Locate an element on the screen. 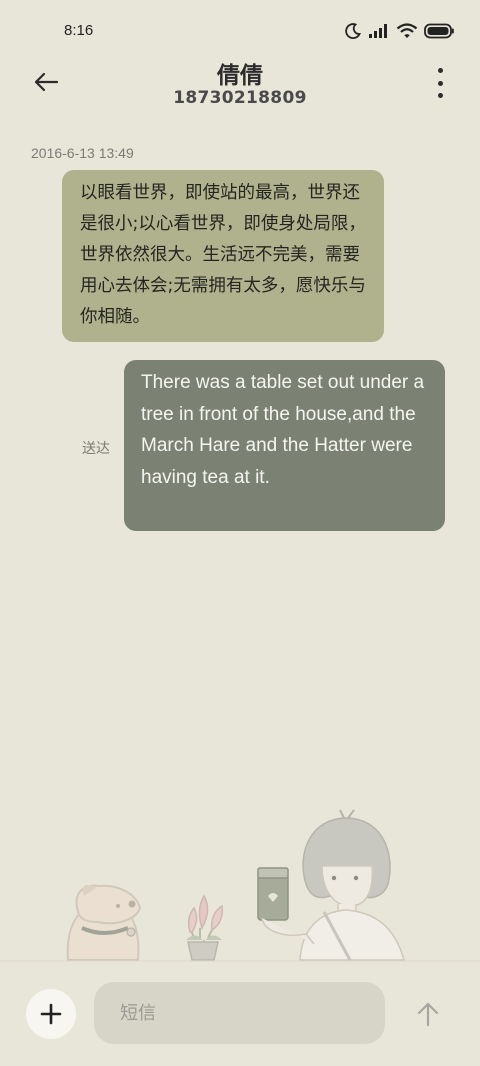 Image resolution: width=480 pixels, height=1066 pixels. arrow-up-icon is located at coordinates (428, 1014).